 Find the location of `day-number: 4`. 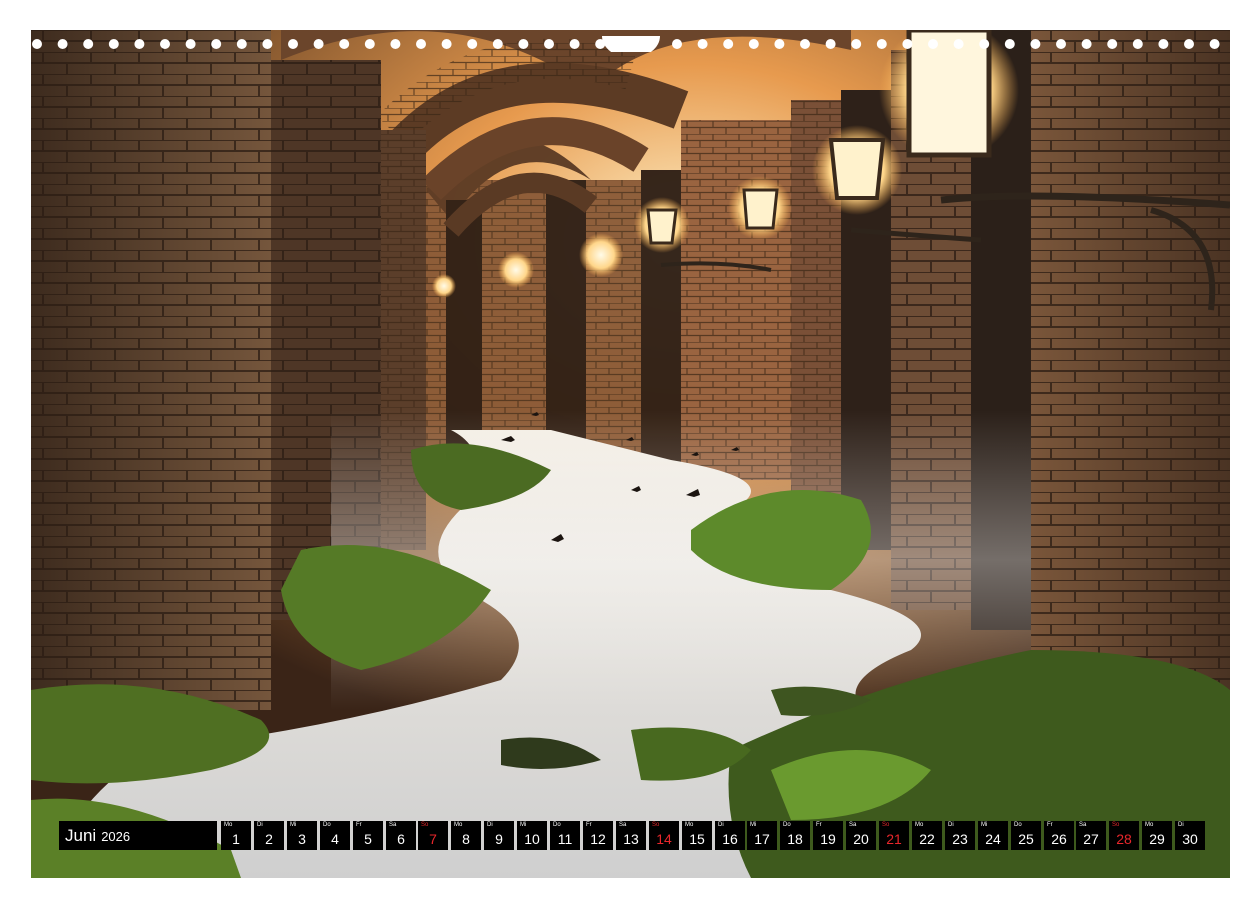

day-number: 4 is located at coordinates (335, 839).